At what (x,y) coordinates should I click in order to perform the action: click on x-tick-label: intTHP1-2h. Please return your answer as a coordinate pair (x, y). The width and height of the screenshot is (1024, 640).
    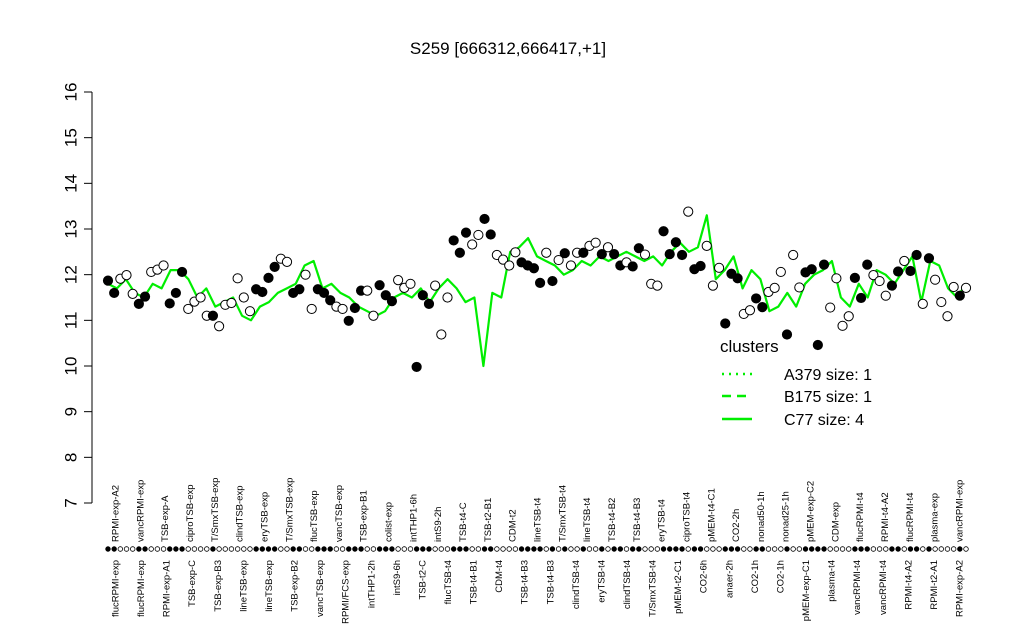
    Looking at the image, I should click on (371, 584).